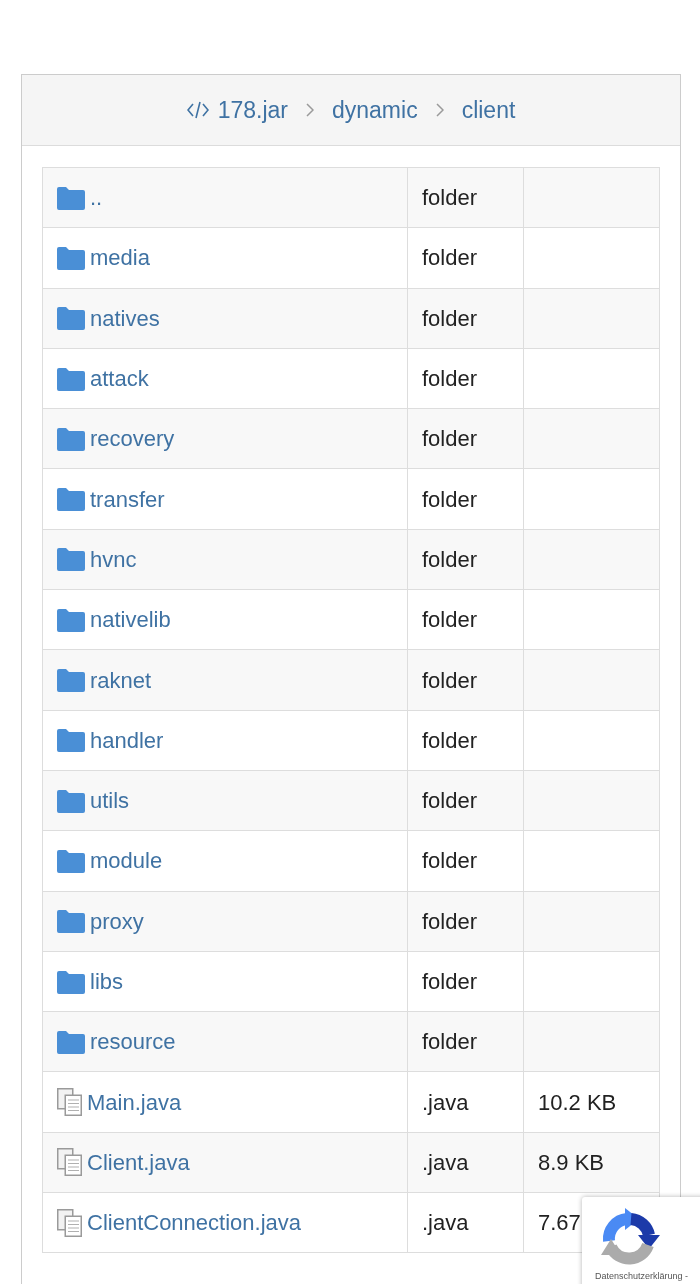  Describe the element at coordinates (113, 559) in the screenshot. I see `folder-link: hvnc` at that location.